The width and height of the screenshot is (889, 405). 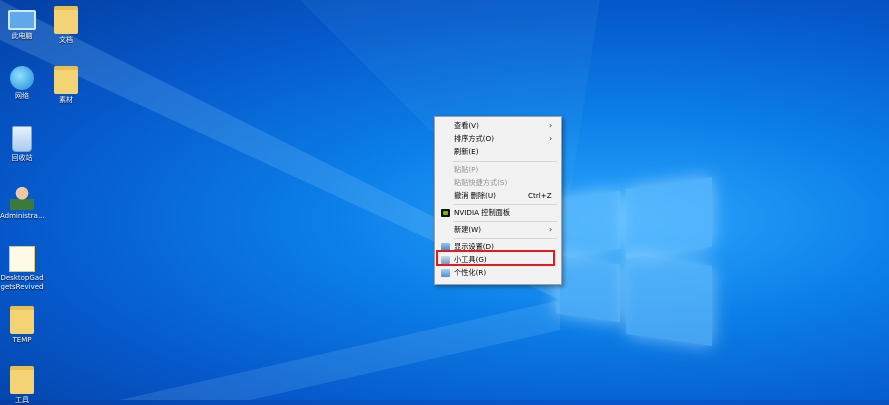 I want to click on menu-item-shortcut: Ctrl+Z, so click(x=540, y=195).